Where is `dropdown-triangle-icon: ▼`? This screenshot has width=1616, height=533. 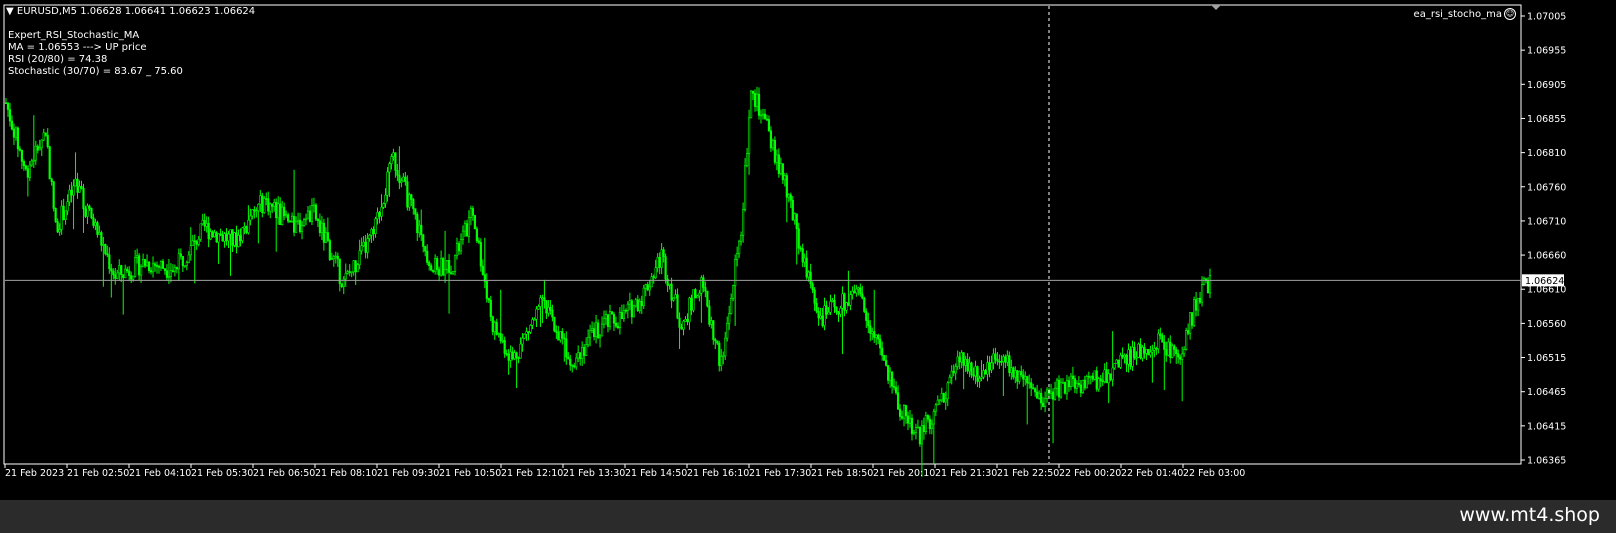
dropdown-triangle-icon: ▼ is located at coordinates (10, 11).